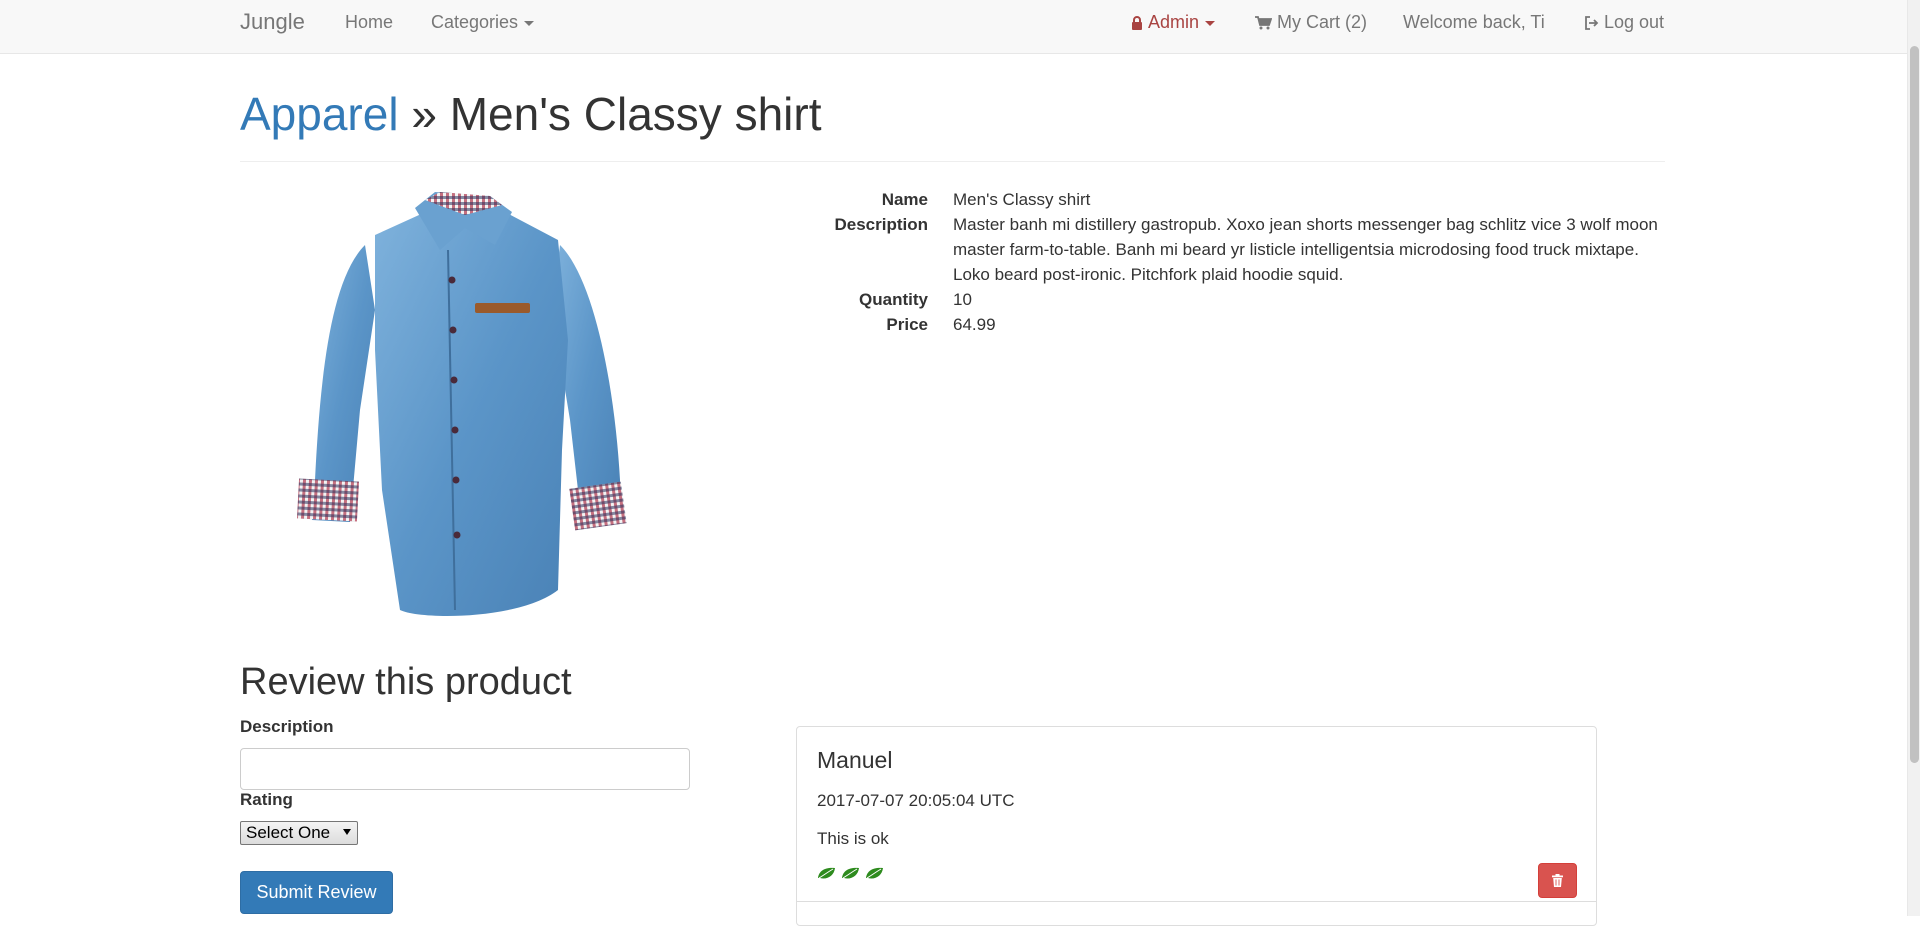 Image resolution: width=1920 pixels, height=926 pixels. I want to click on detail-row-price: Price 64.99, so click(1235, 324).